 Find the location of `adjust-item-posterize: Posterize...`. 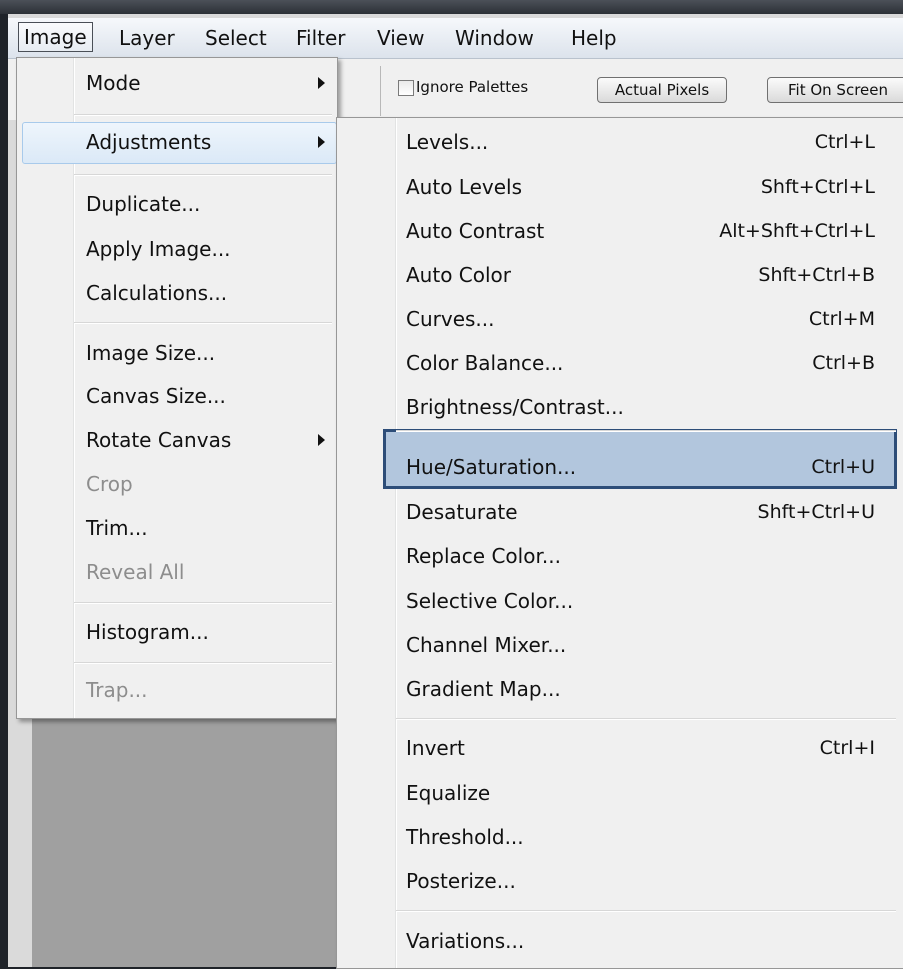

adjust-item-posterize: Posterize... is located at coordinates (461, 881).